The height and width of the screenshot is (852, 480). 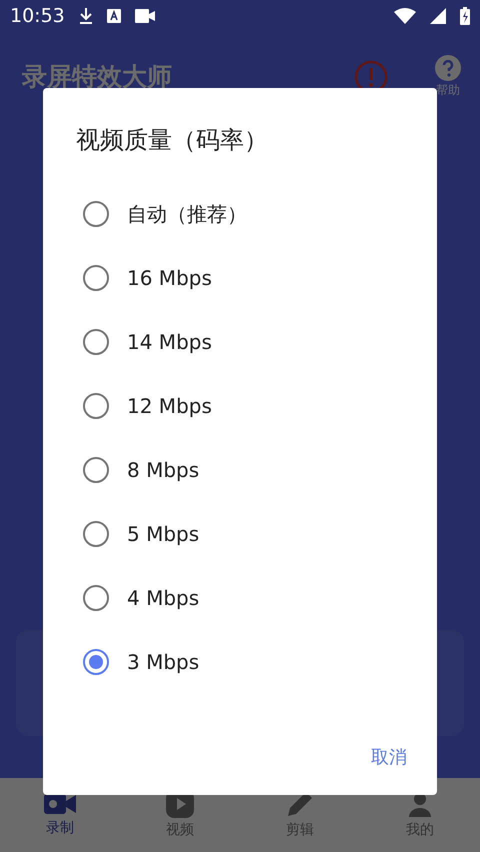 I want to click on signal-icon, so click(x=438, y=16).